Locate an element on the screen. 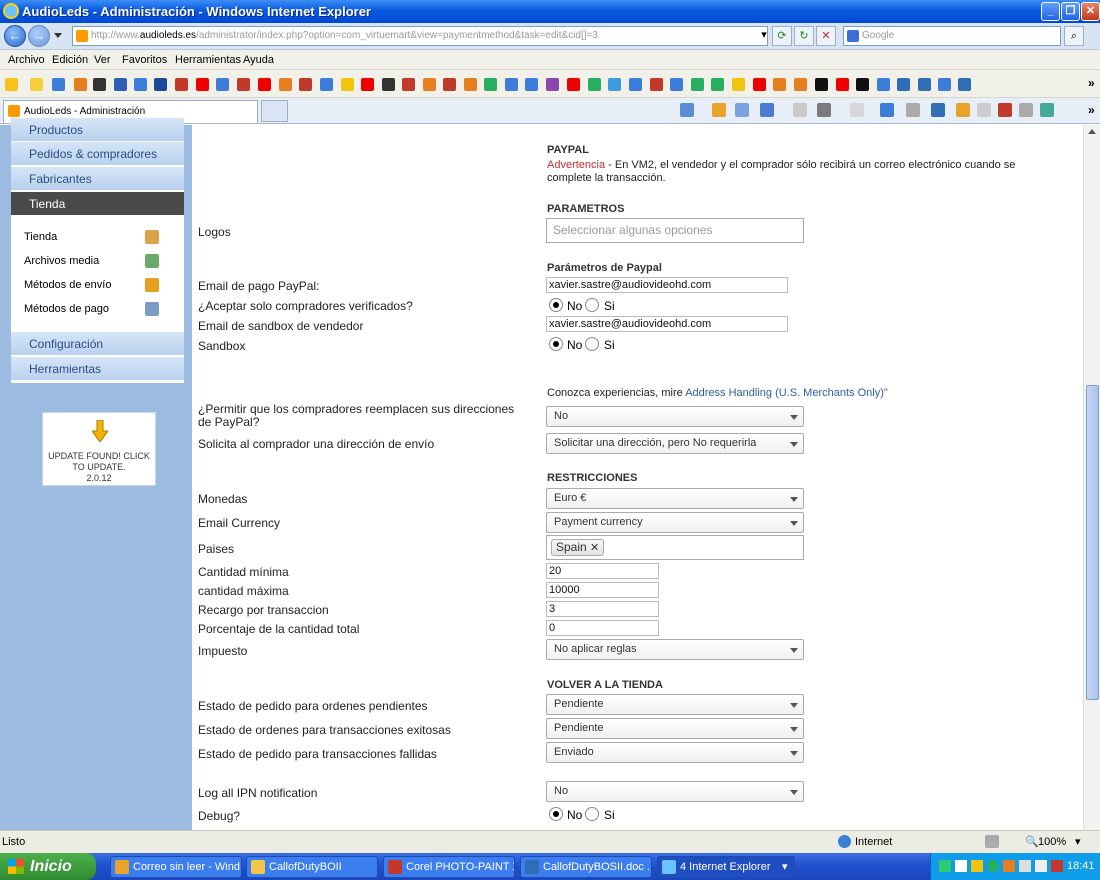  task-folder: CallofDutyBOII is located at coordinates (312, 867).